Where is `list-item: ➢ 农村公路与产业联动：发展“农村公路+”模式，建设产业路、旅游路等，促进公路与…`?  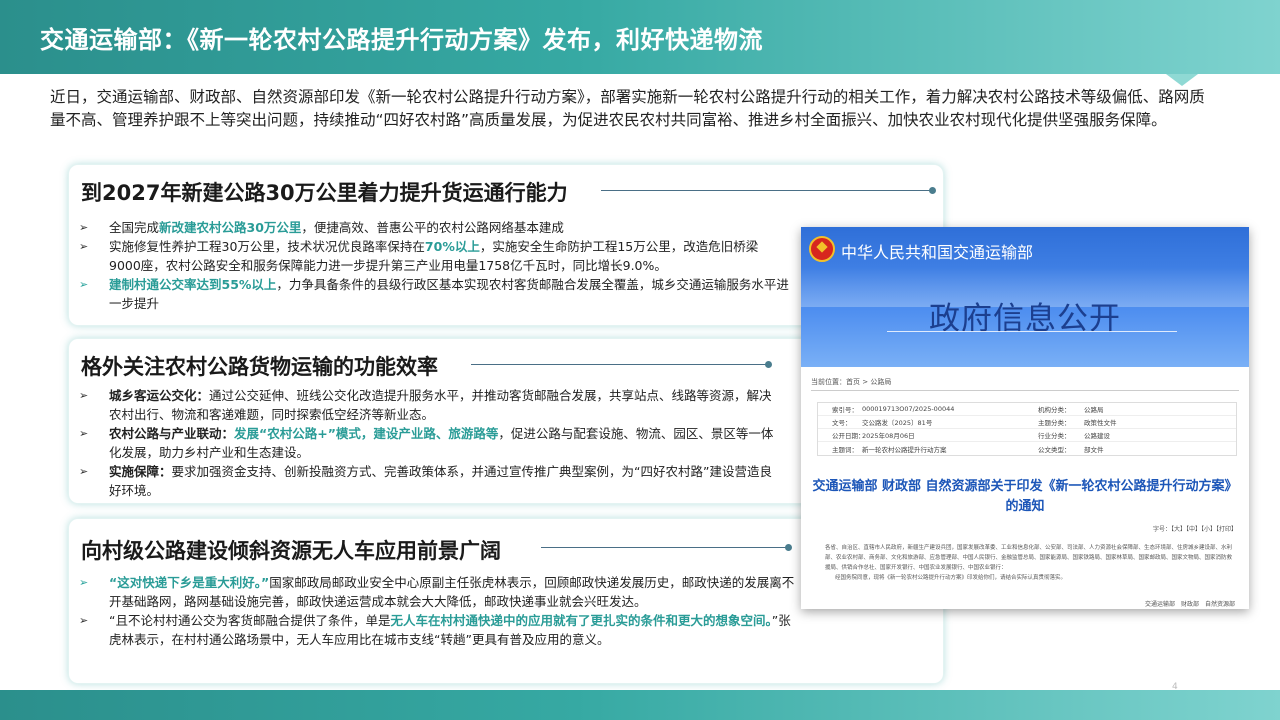
list-item: ➢ 农村公路与产业联动：发展“农村公路+”模式，建设产业路、旅游路等，促进公路与… is located at coordinates (426, 443).